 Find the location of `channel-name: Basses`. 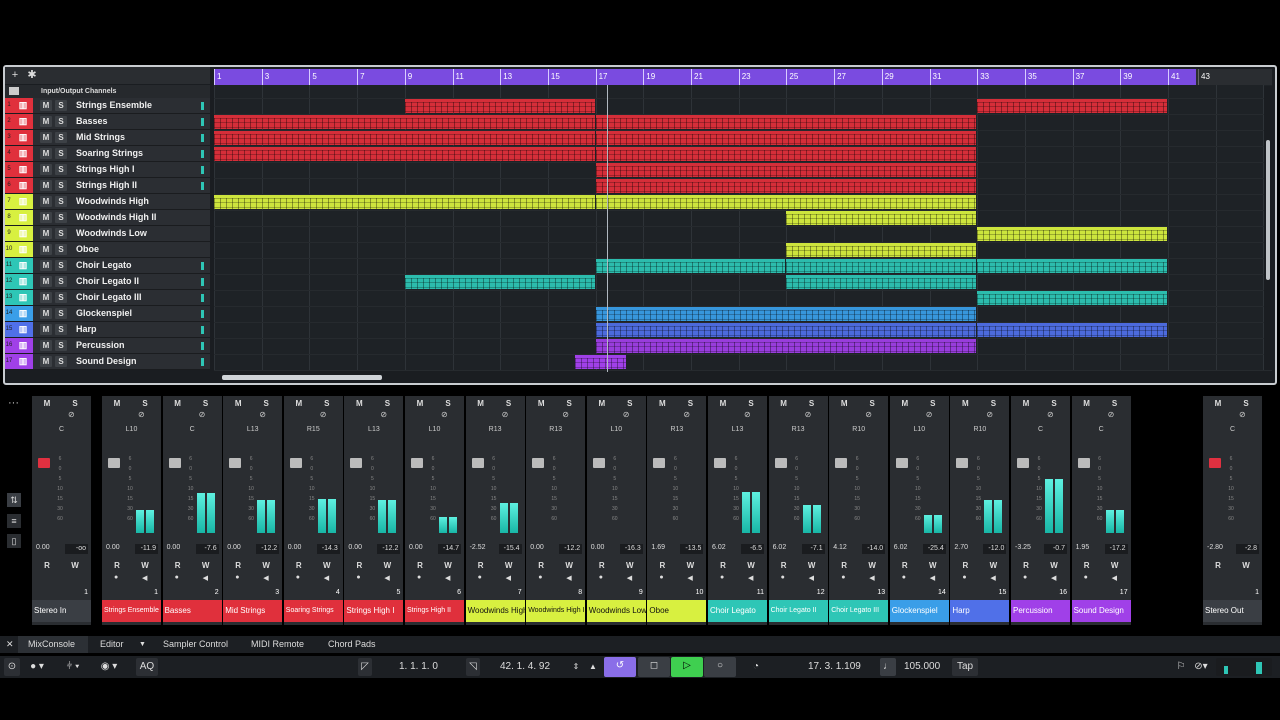

channel-name: Basses is located at coordinates (192, 611).